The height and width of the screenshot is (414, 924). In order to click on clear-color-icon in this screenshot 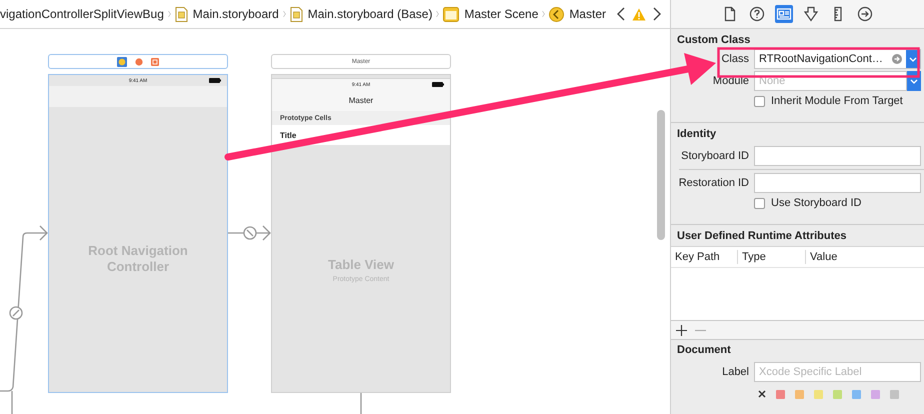, I will do `click(762, 394)`.